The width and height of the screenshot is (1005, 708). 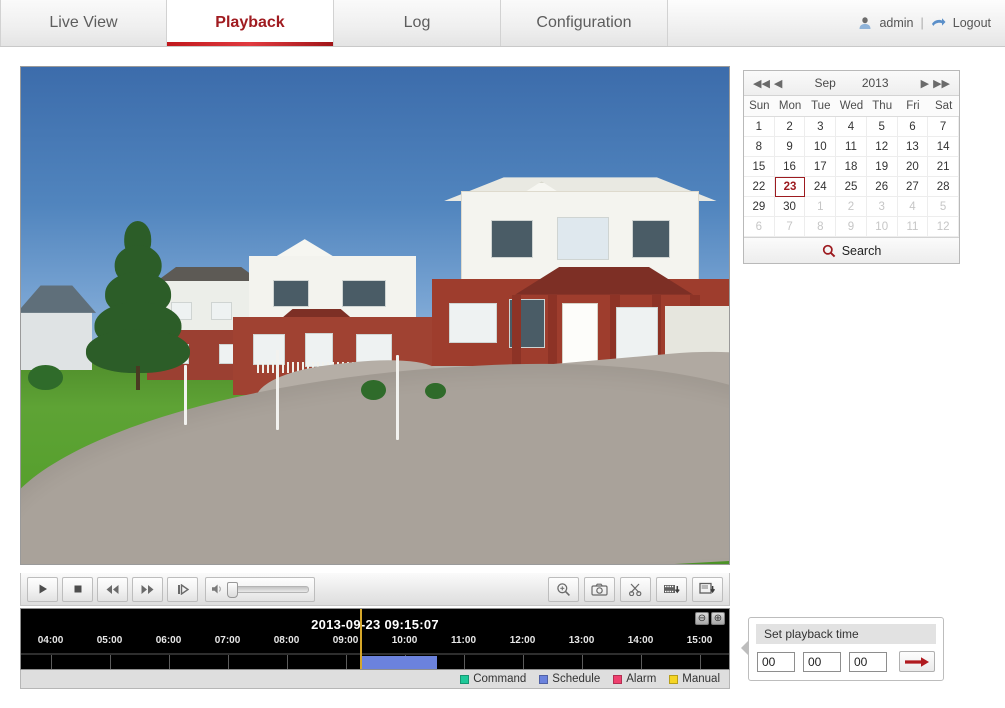 I want to click on logout-icon, so click(x=938, y=23).